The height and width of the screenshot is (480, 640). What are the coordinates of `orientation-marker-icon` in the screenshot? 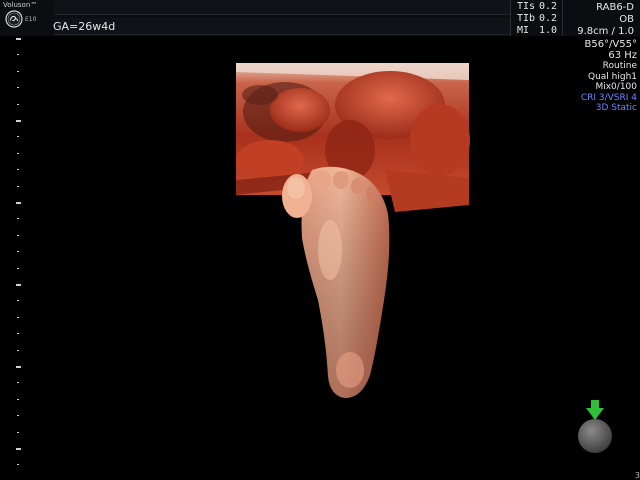 It's located at (595, 427).